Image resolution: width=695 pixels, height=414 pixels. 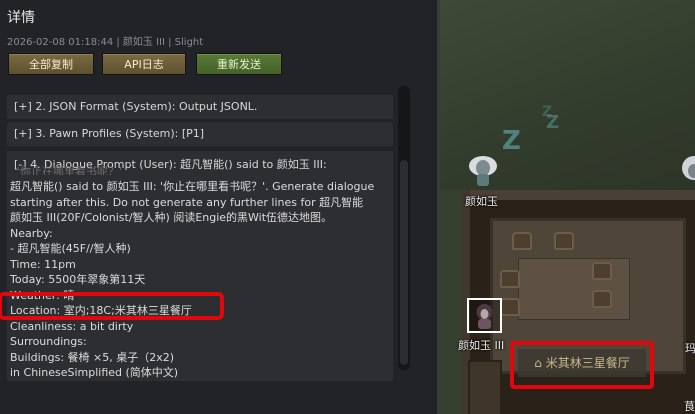 I want to click on prompt-line: Cleanliness: a bit dirty, so click(x=72, y=326).